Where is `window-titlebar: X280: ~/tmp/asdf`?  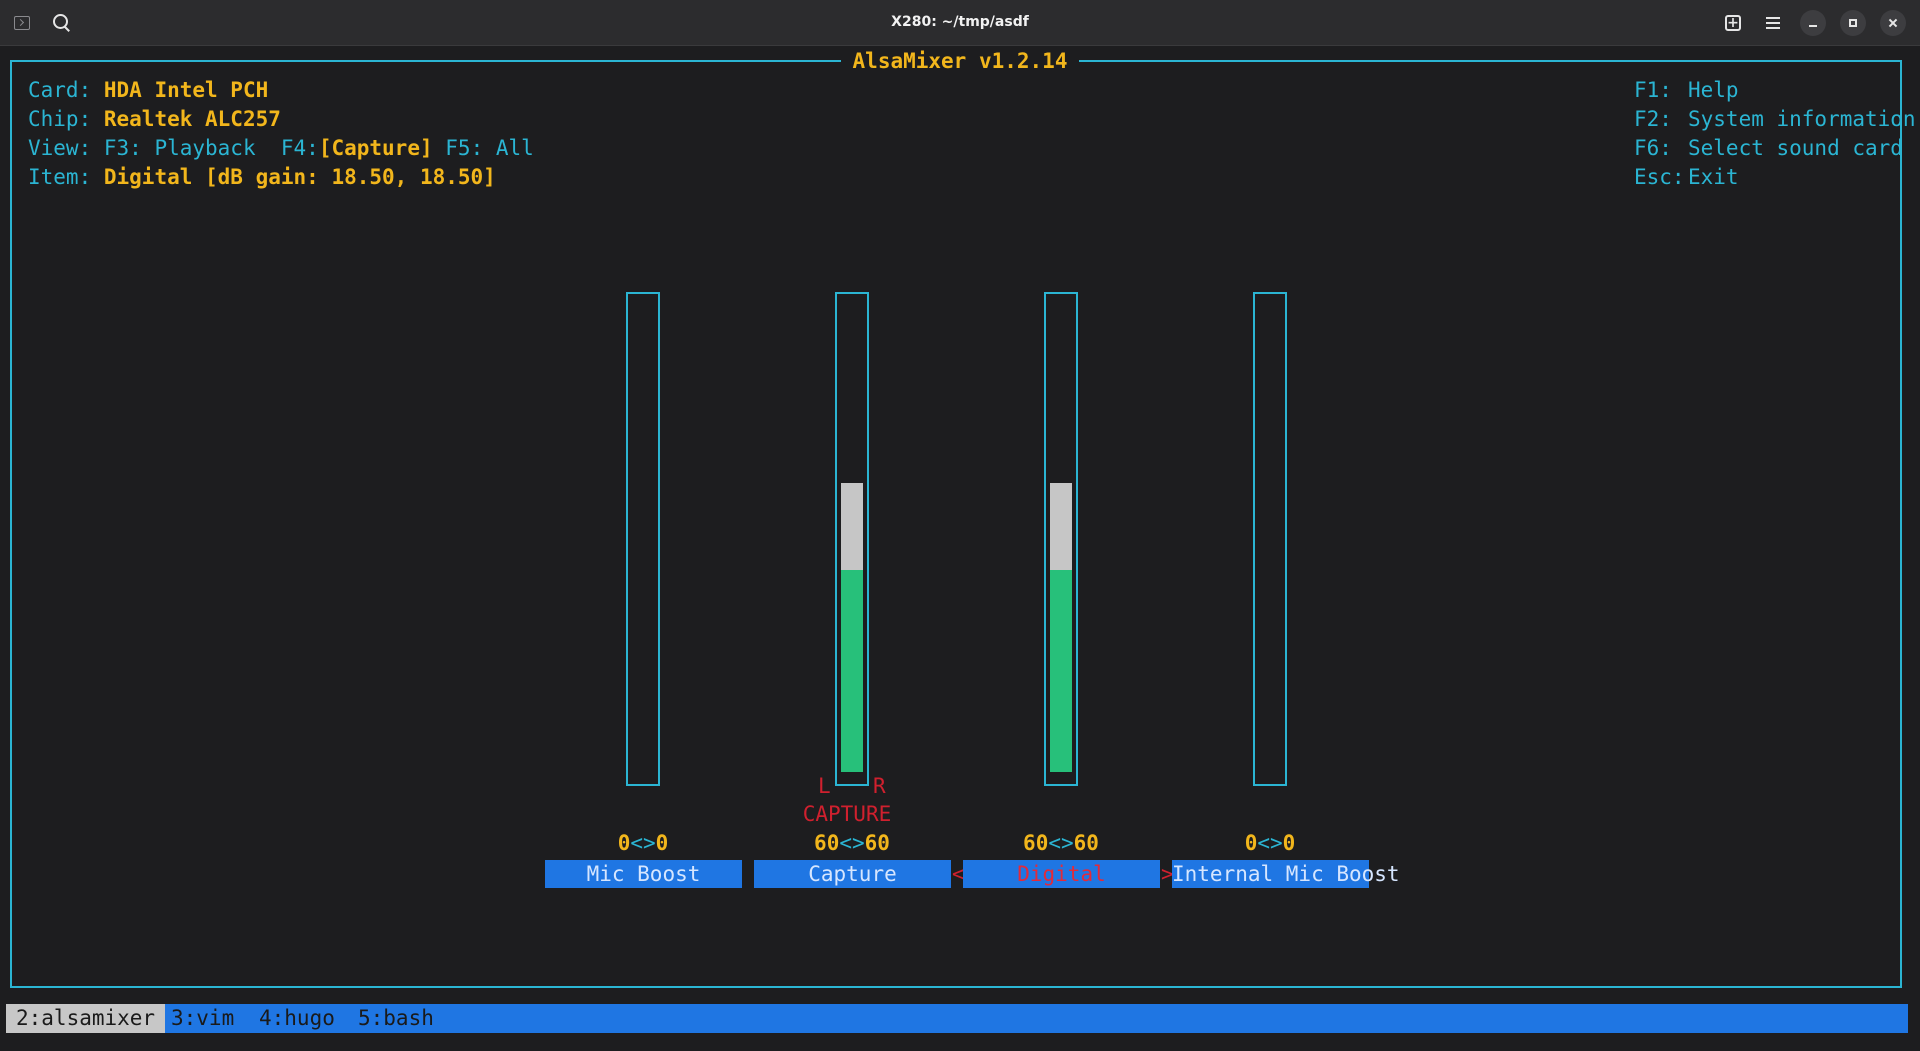
window-titlebar: X280: ~/tmp/asdf is located at coordinates (960, 23).